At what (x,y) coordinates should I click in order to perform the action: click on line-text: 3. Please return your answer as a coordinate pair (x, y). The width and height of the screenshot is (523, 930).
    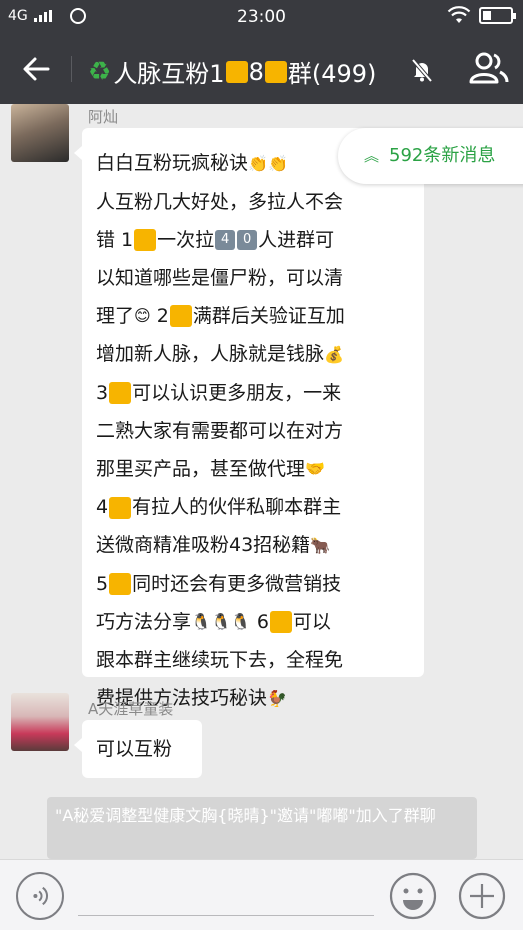
    Looking at the image, I should click on (102, 392).